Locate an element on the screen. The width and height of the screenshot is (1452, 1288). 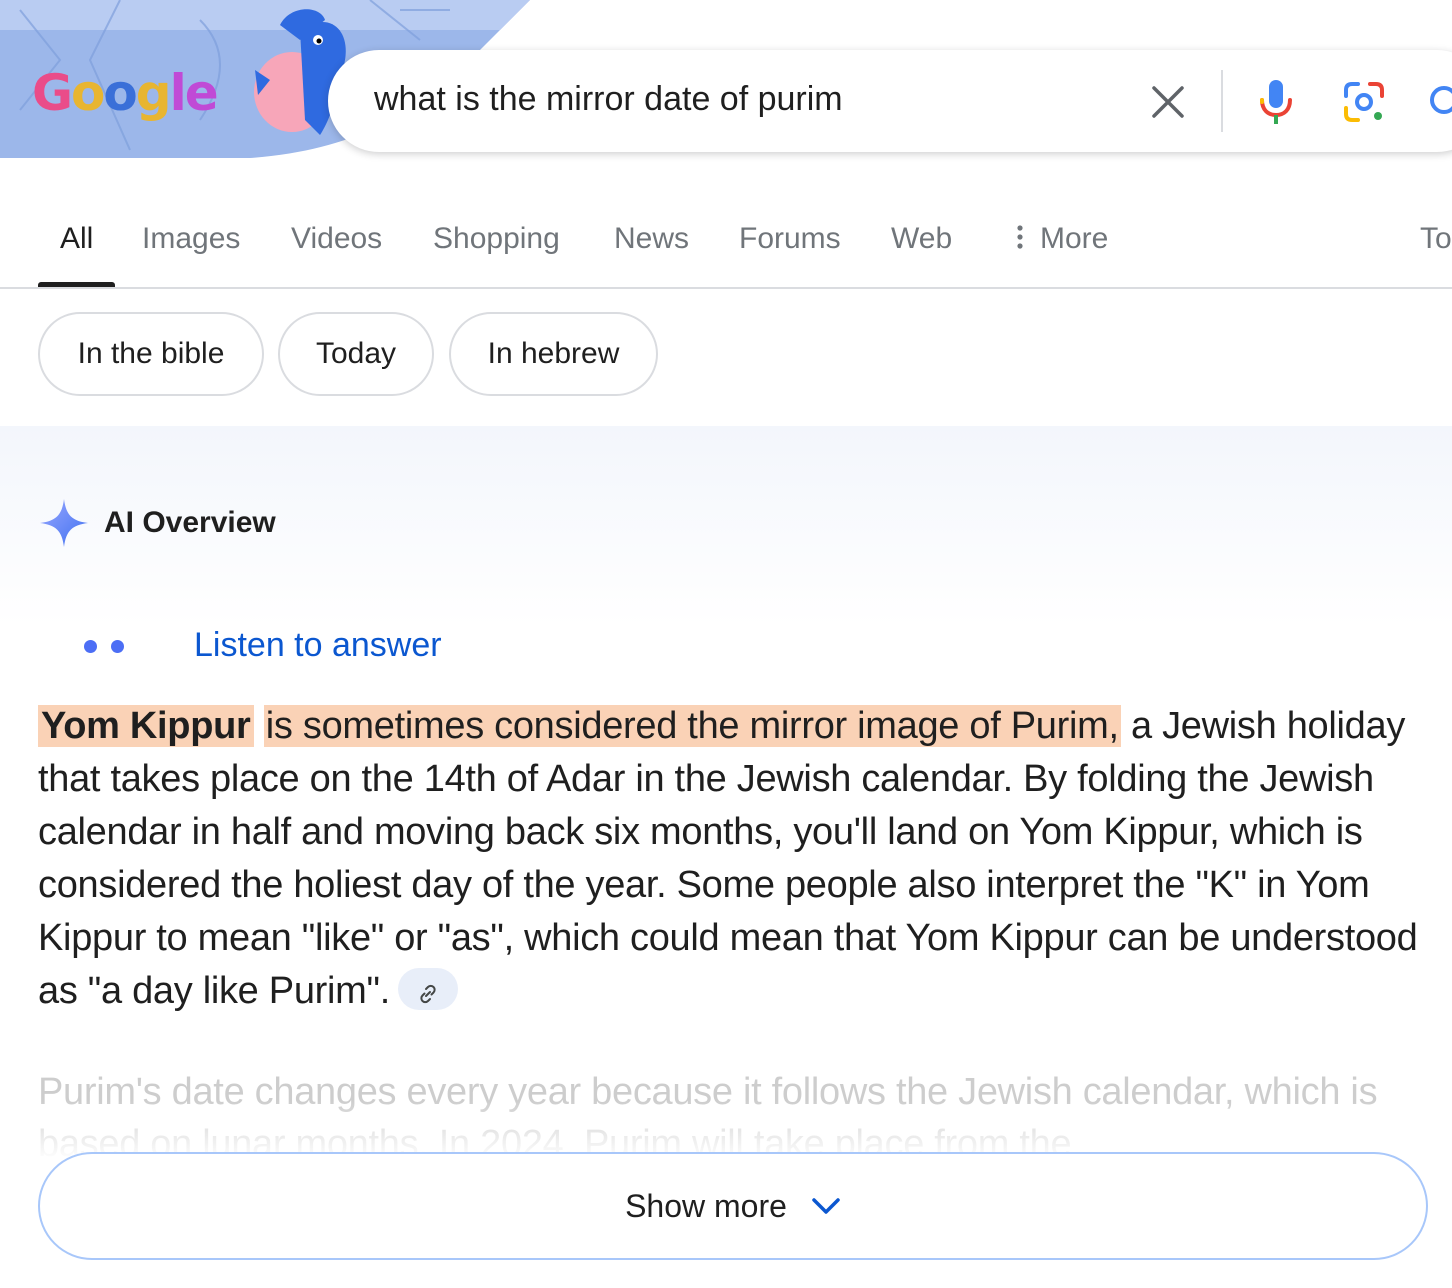
tab-videos: Videos is located at coordinates (336, 239).